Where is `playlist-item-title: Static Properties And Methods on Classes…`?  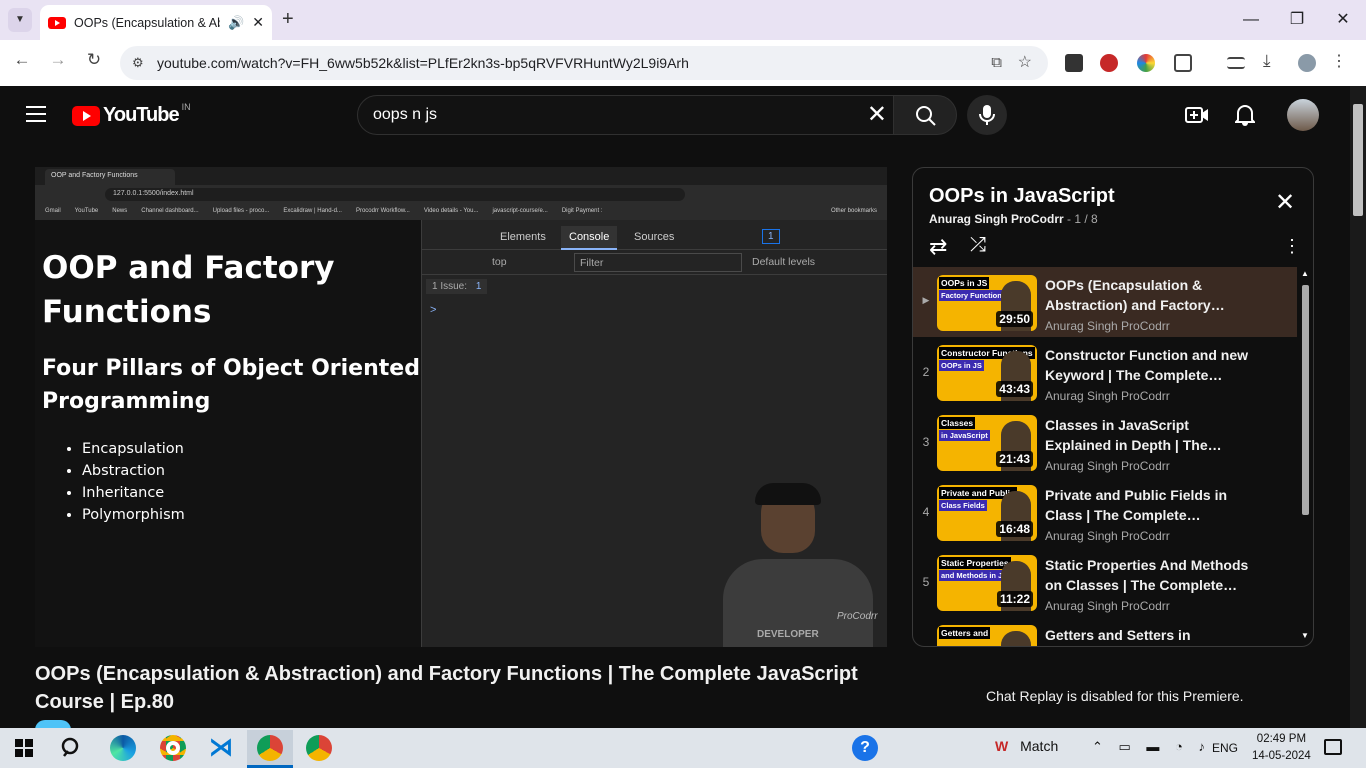
playlist-item-title: Static Properties And Methods on Classes… is located at coordinates (1147, 575).